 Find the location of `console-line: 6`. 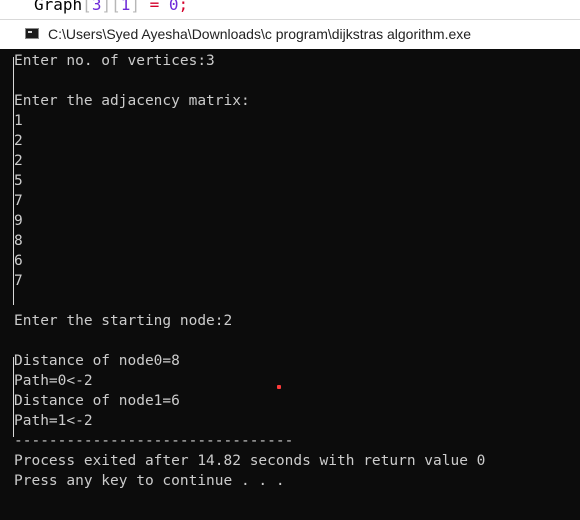

console-line: 6 is located at coordinates (18, 261).